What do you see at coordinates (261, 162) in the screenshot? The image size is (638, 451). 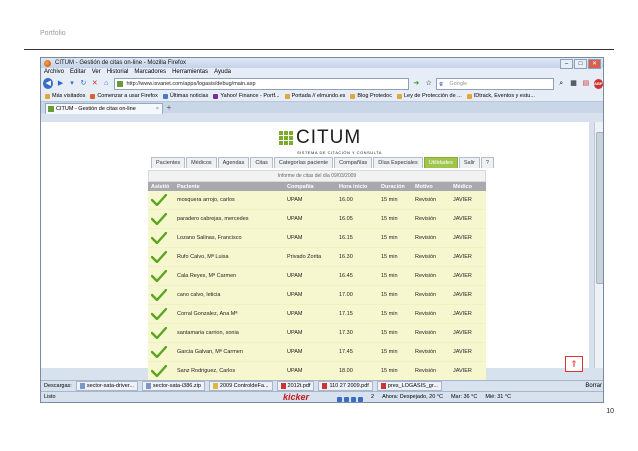 I see `tab-citas: Citas` at bounding box center [261, 162].